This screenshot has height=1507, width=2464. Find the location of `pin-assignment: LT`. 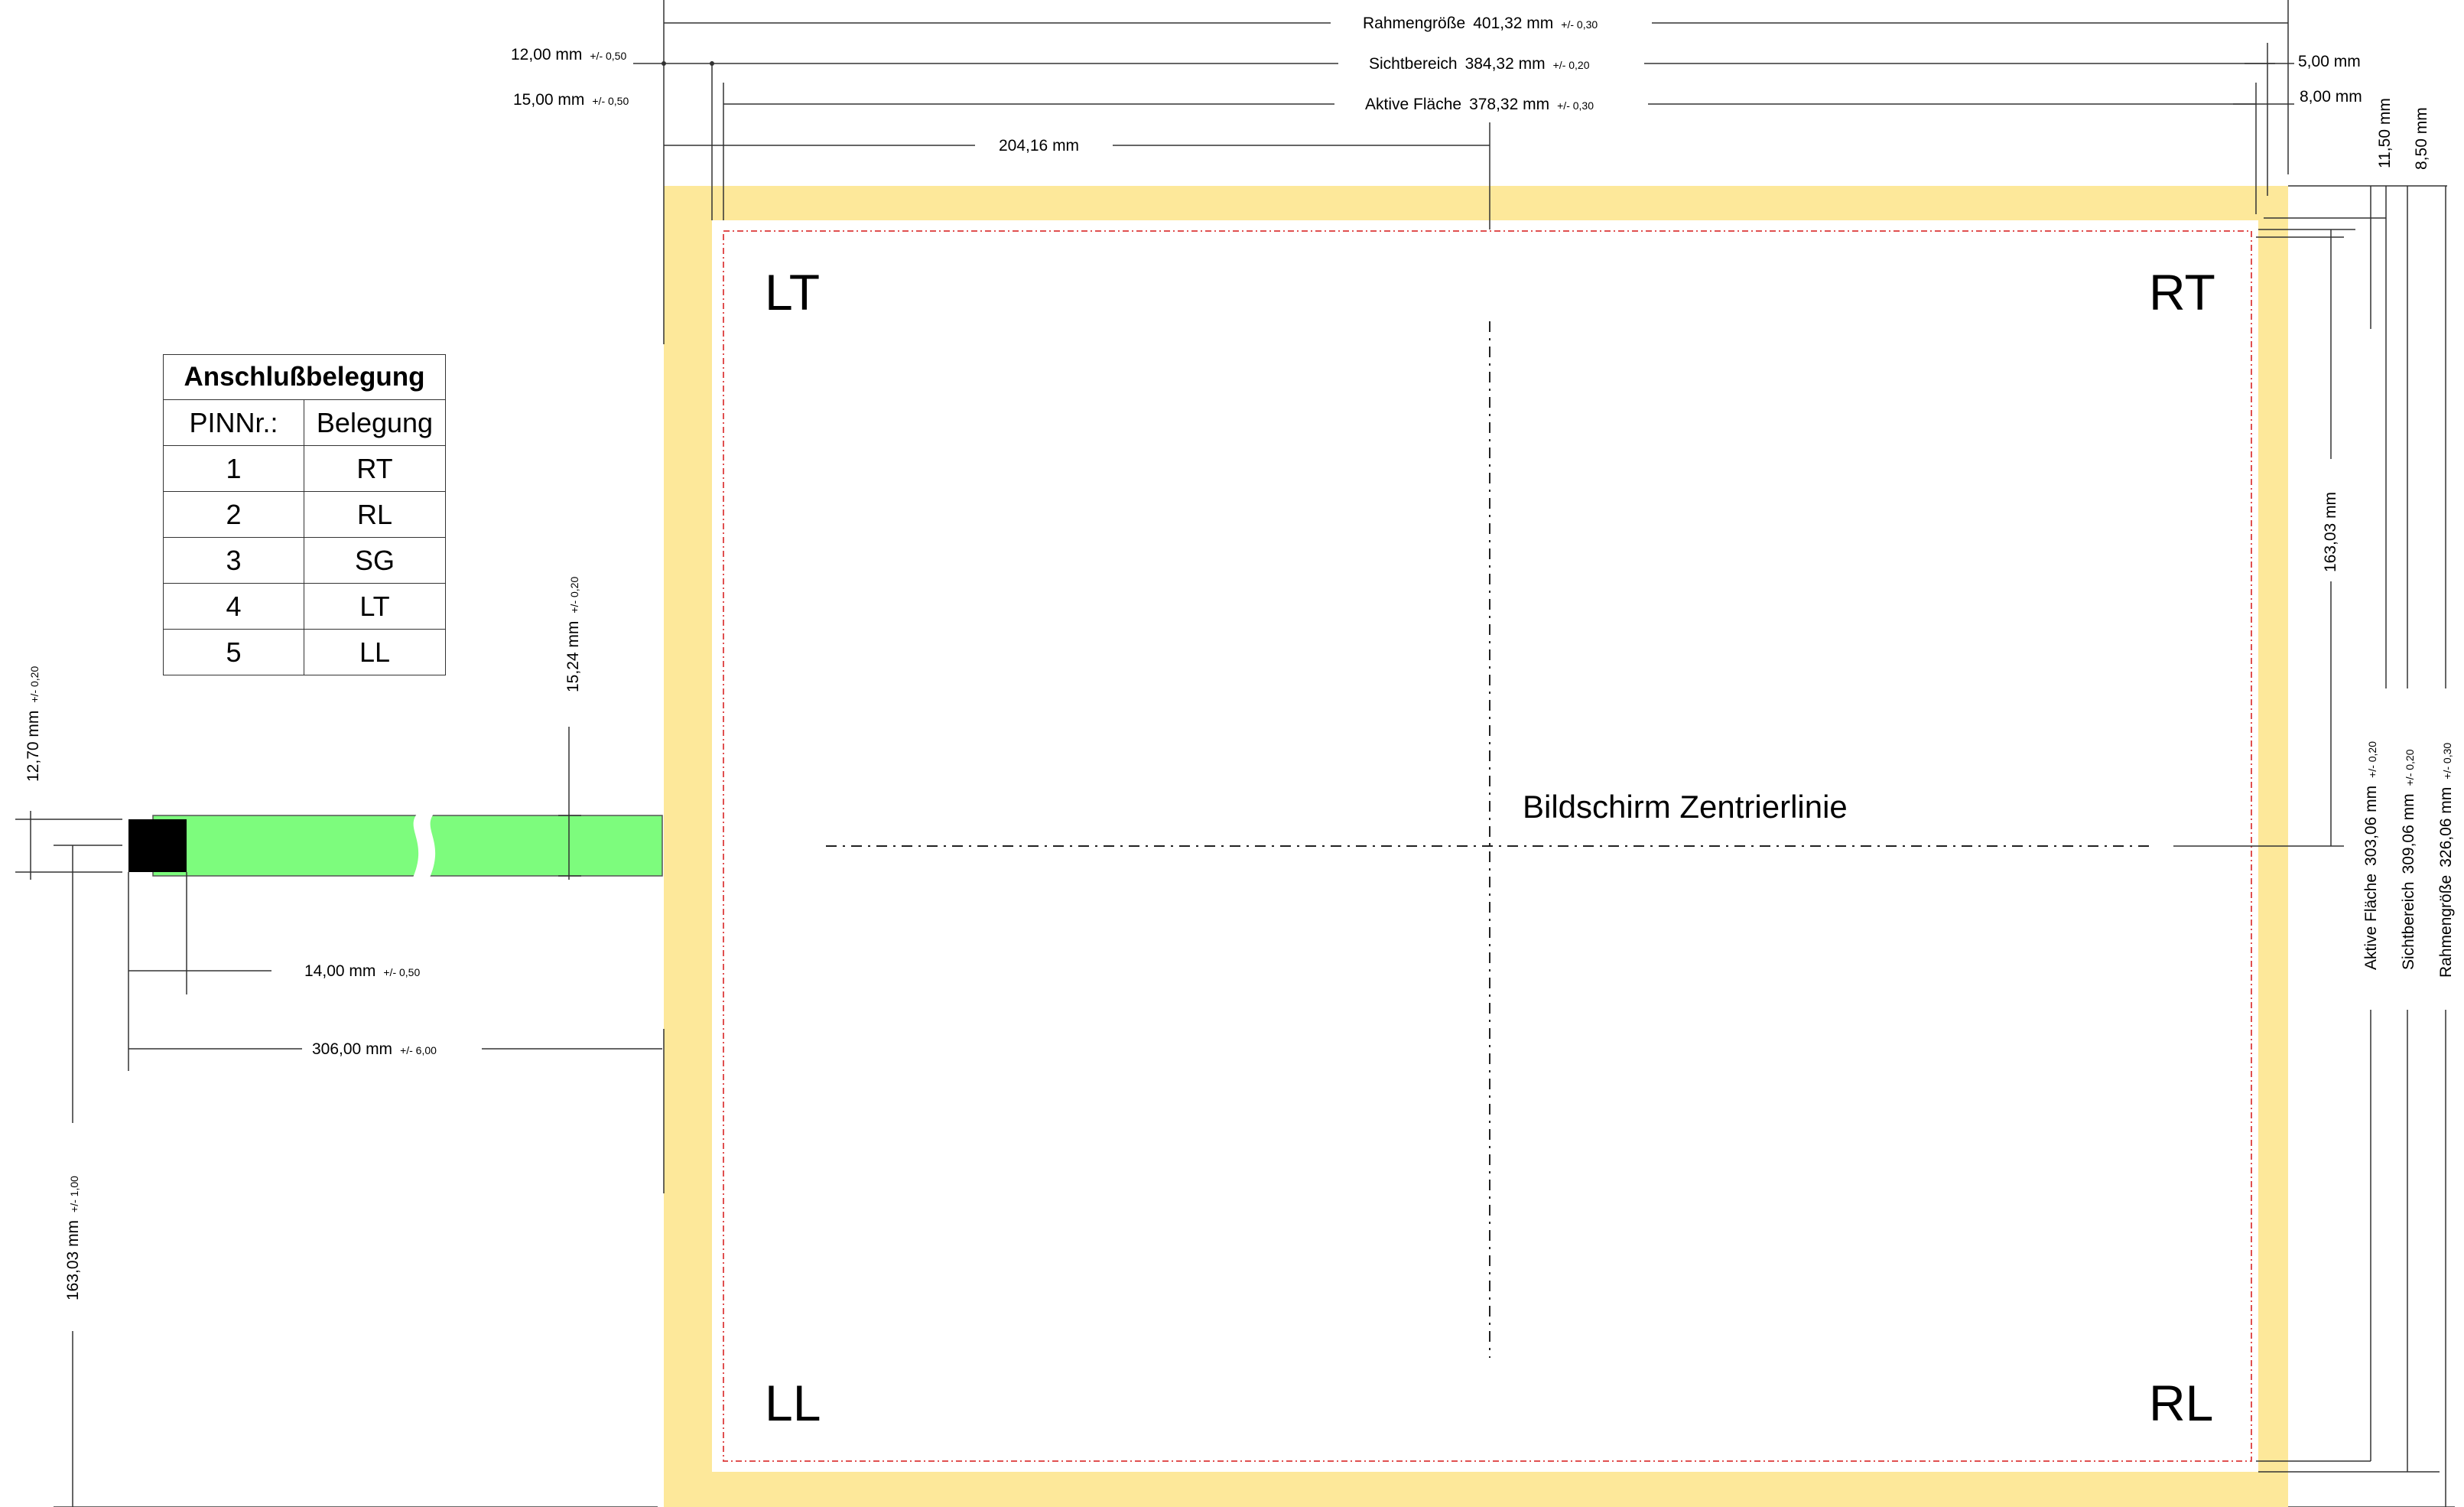

pin-assignment: LT is located at coordinates (375, 606).